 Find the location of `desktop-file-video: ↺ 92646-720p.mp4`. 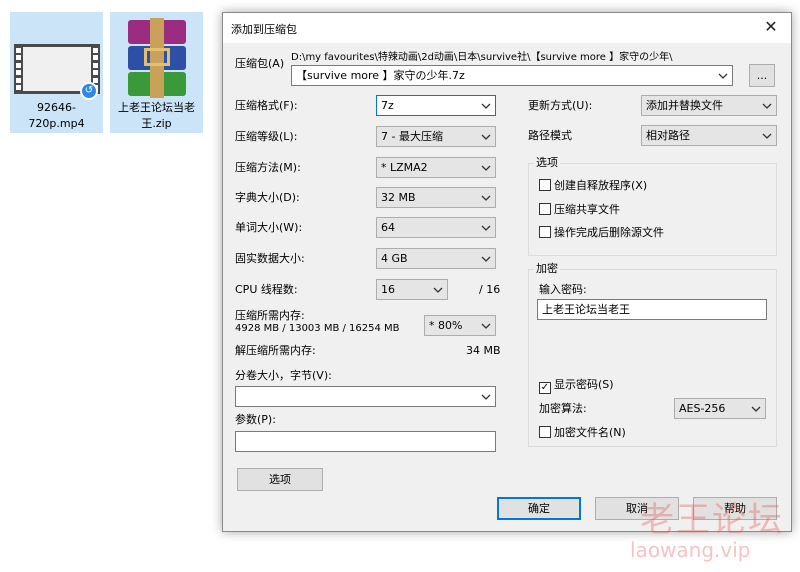

desktop-file-video: ↺ 92646-720p.mp4 is located at coordinates (56, 72).